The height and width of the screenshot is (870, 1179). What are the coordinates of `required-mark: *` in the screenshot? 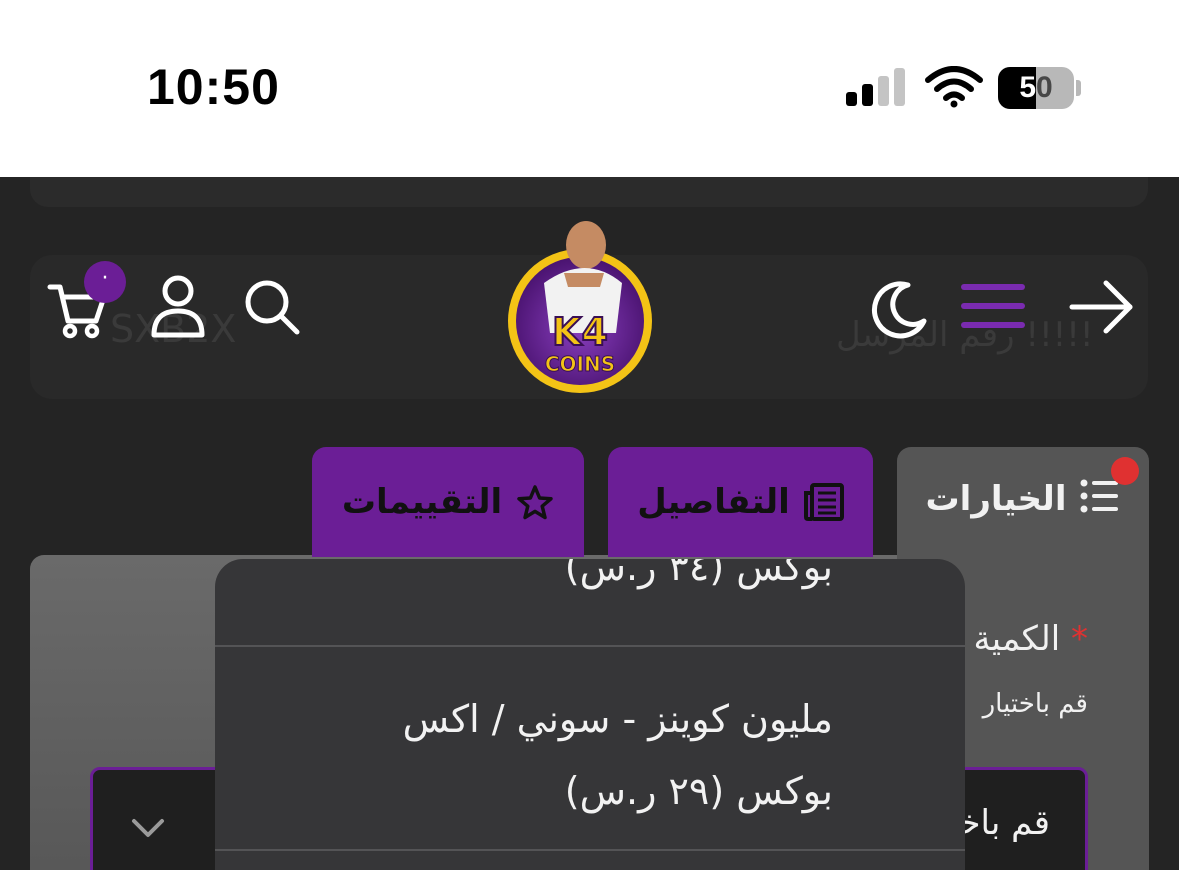 It's located at (1079, 639).